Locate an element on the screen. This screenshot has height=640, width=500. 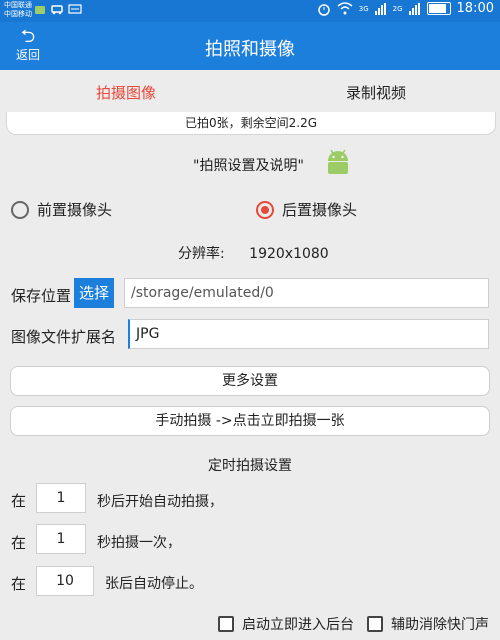
checkbox-label: 启动立即进入后台 is located at coordinates (298, 625).